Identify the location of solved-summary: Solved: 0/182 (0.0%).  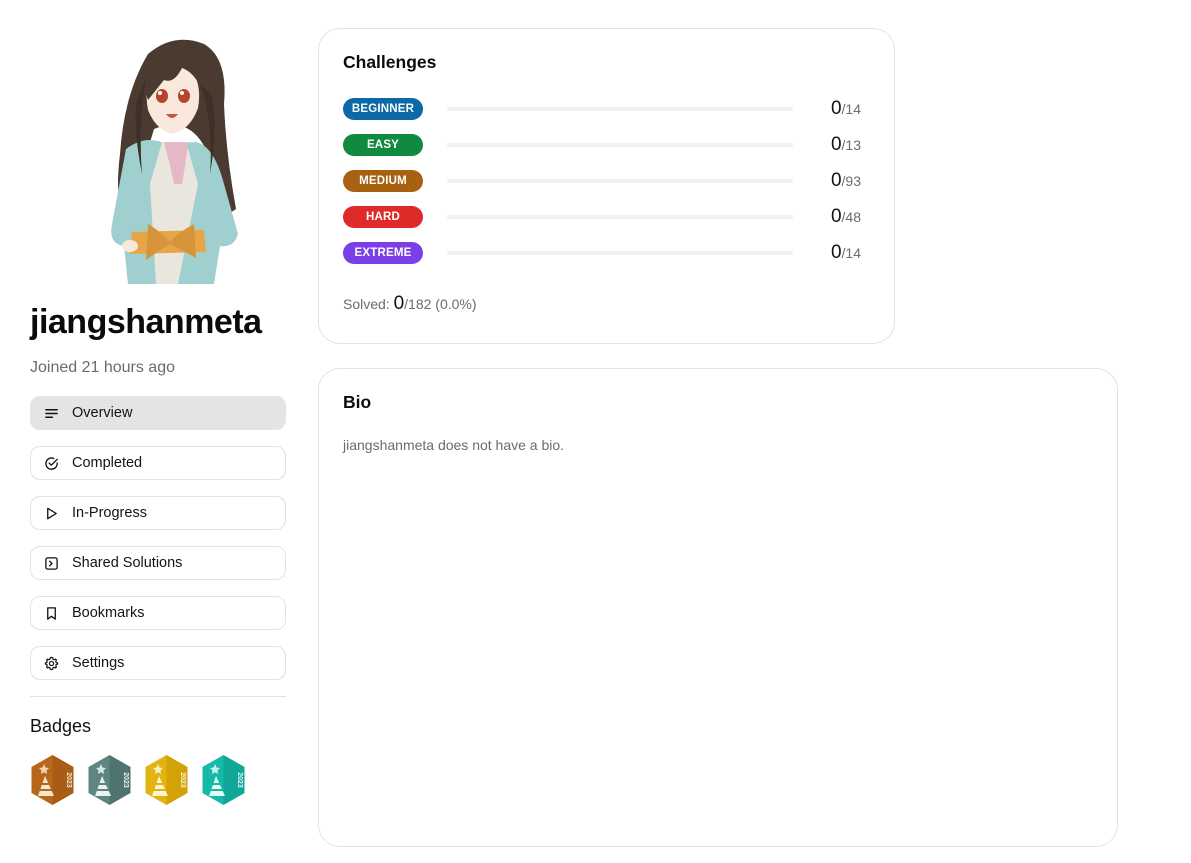
(410, 303).